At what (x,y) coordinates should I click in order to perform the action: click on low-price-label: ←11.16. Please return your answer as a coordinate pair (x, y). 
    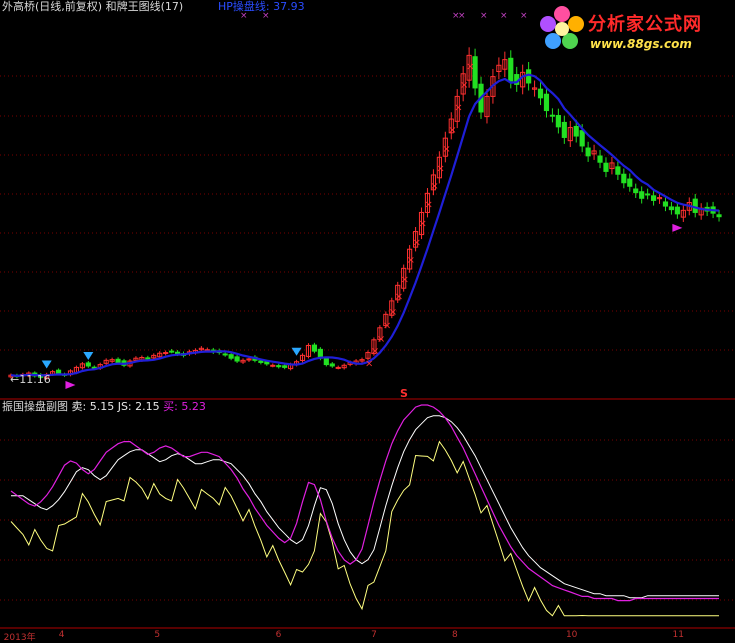
    Looking at the image, I should click on (30, 379).